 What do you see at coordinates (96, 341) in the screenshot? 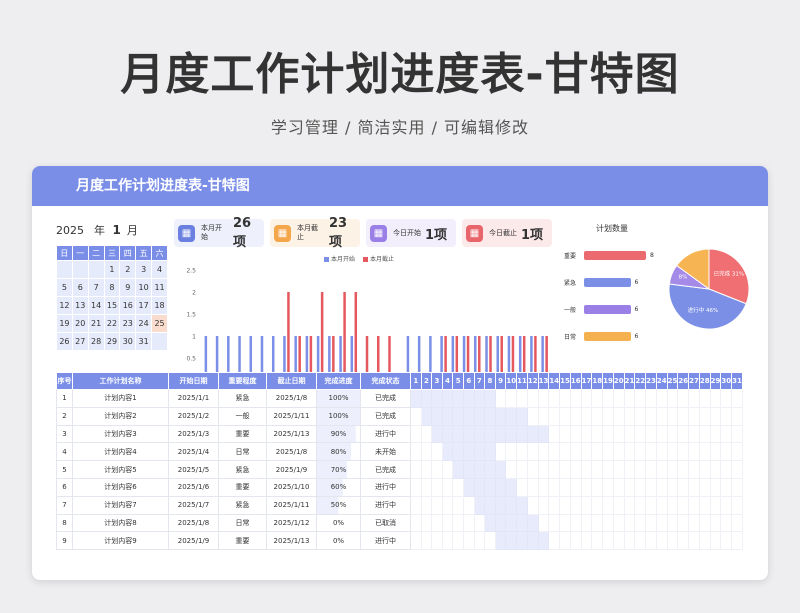
I see `calendar-day: 28` at bounding box center [96, 341].